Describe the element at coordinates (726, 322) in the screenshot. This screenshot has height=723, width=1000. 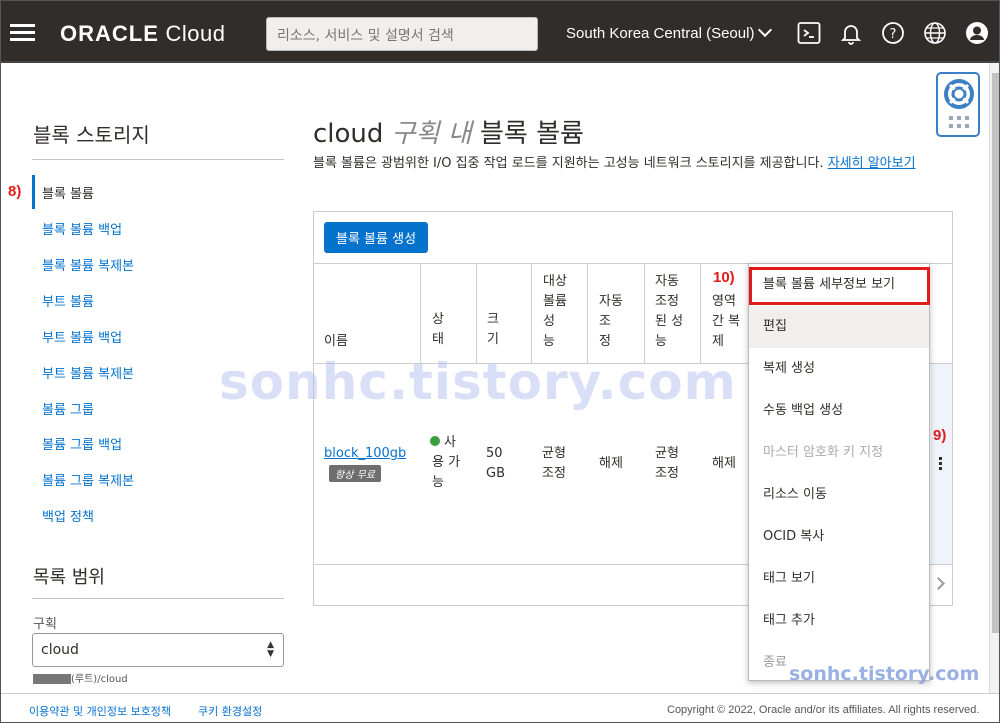
I see `column-header-cross-region-replication: 영역 간 복제` at that location.